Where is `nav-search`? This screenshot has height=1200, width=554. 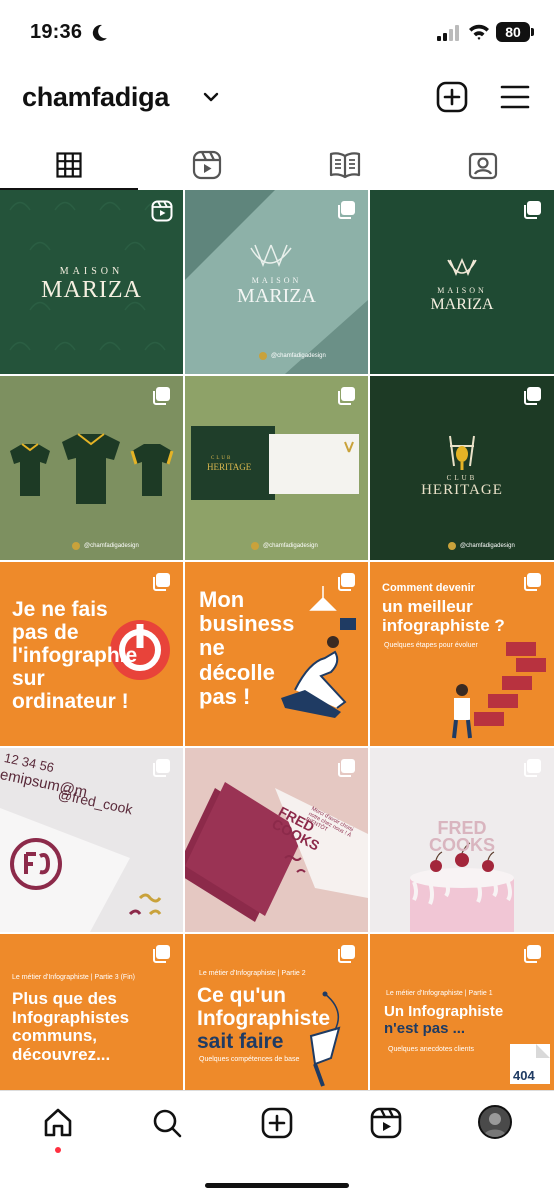 nav-search is located at coordinates (167, 1123).